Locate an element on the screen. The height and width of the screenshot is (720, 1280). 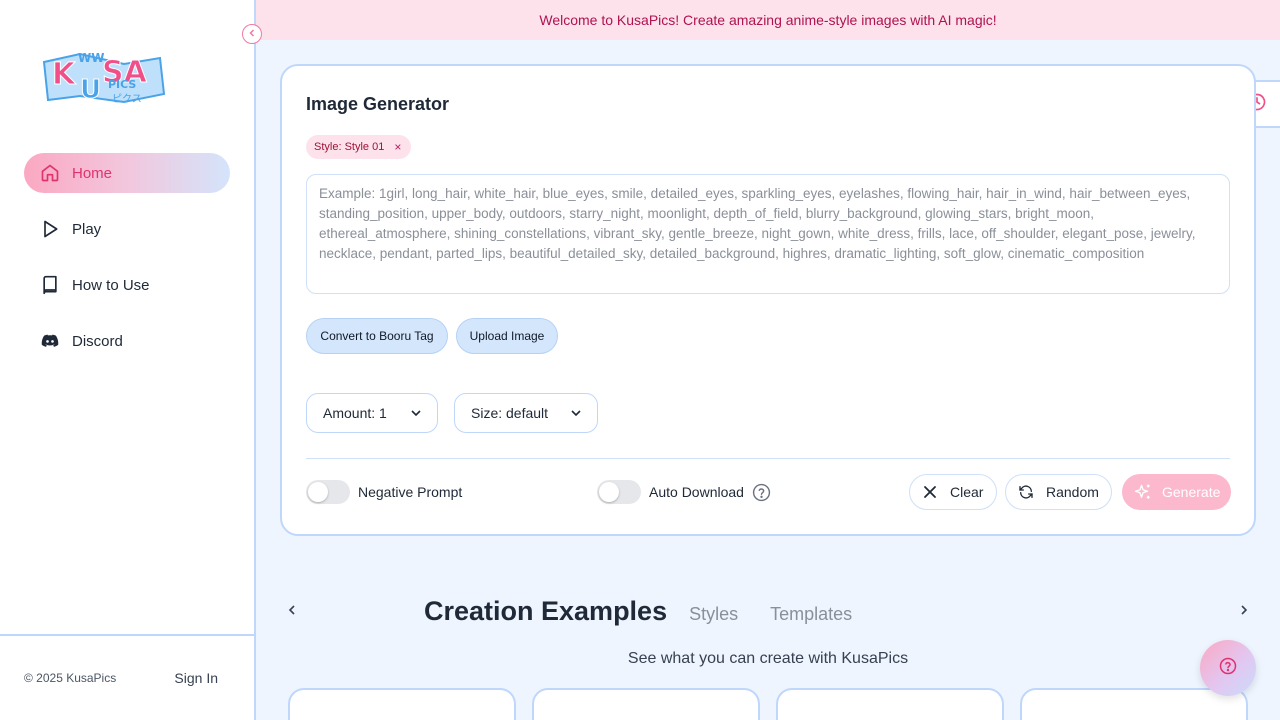
svg-text: U is located at coordinates (90, 90).